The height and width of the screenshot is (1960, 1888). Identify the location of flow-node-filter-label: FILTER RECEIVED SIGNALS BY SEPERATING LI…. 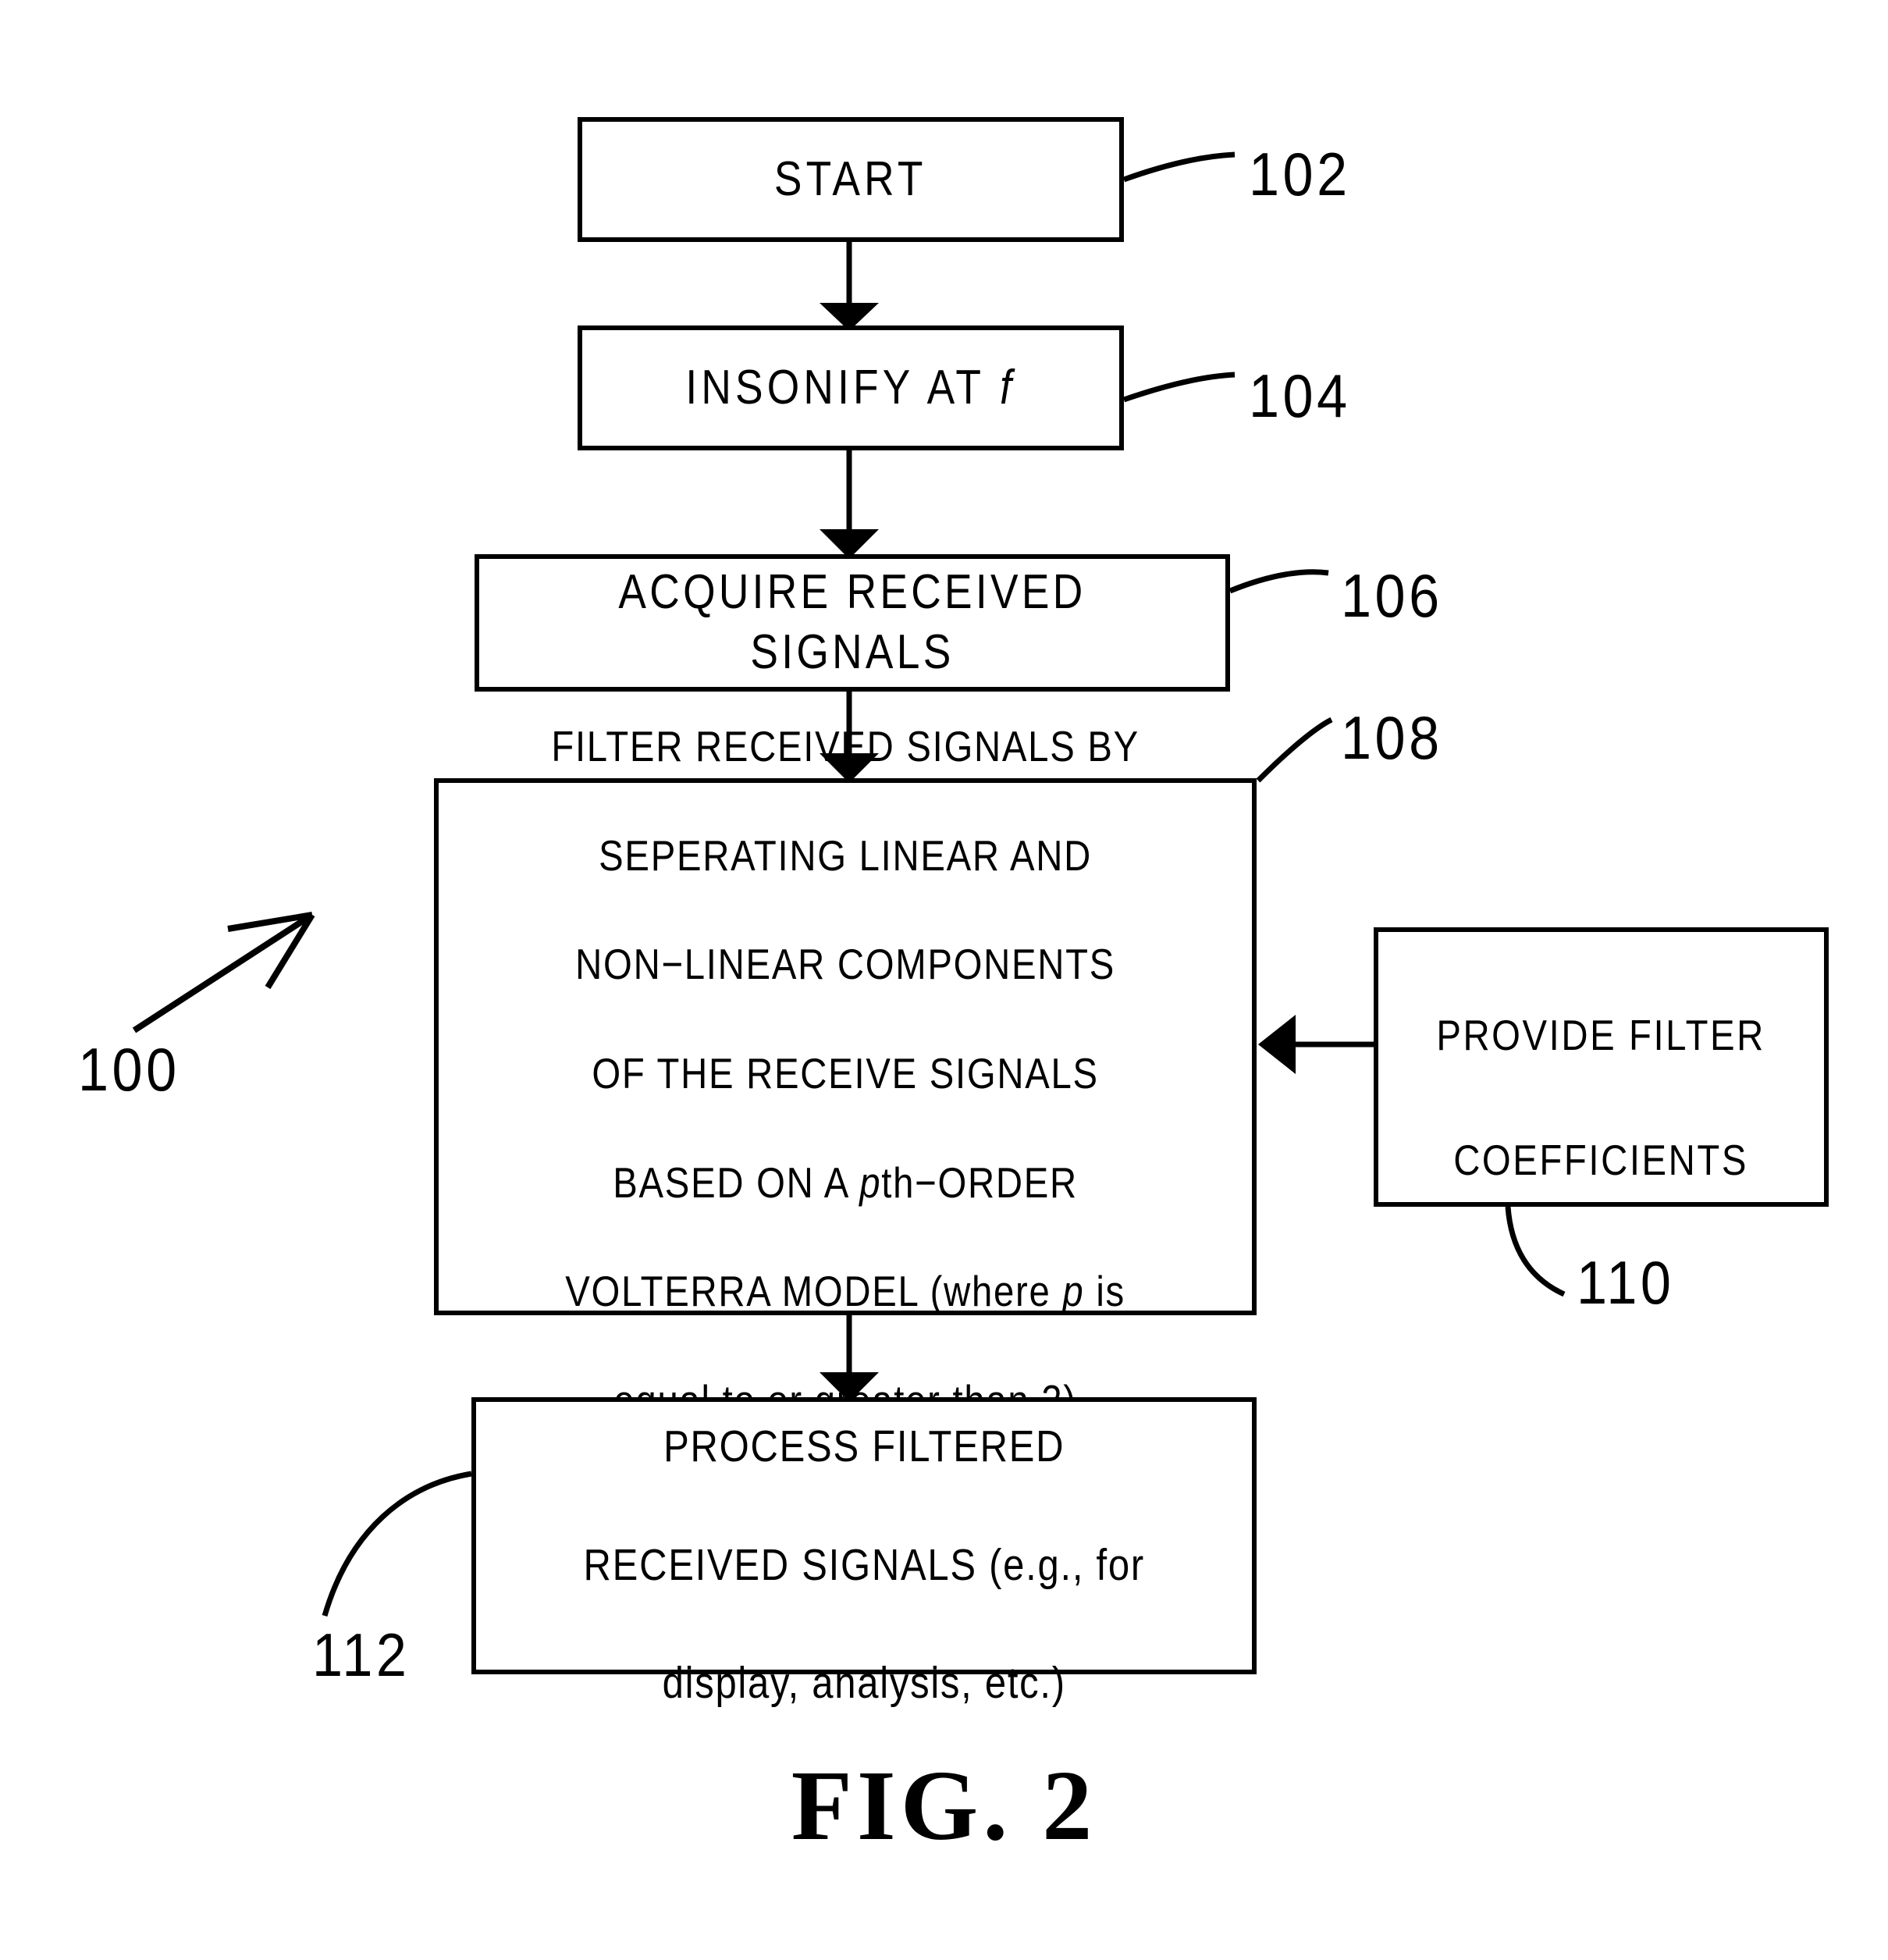
(845, 1046).